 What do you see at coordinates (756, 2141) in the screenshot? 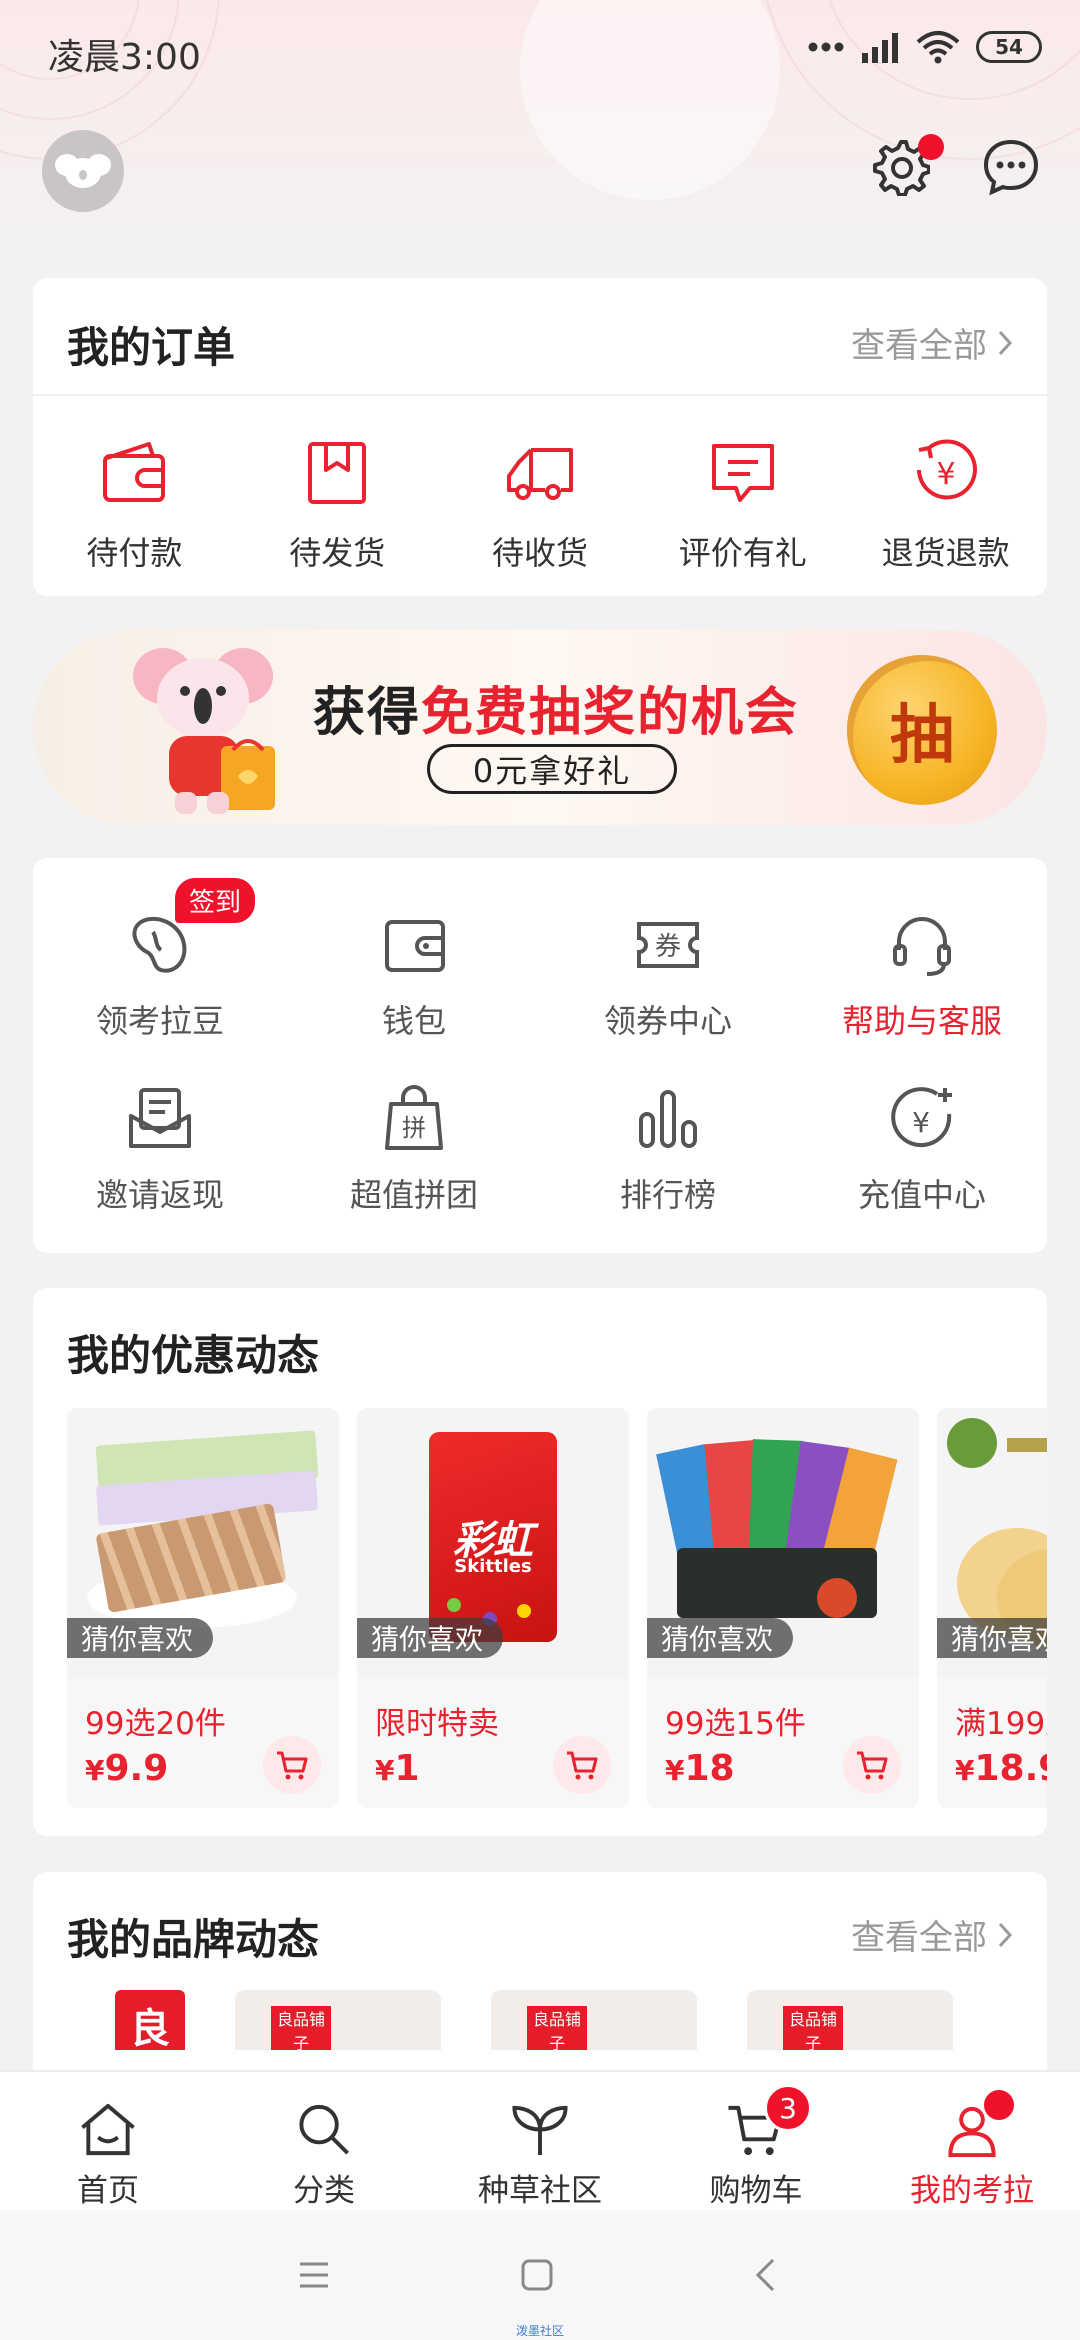
I see `tab-cart: 购物车 3` at bounding box center [756, 2141].